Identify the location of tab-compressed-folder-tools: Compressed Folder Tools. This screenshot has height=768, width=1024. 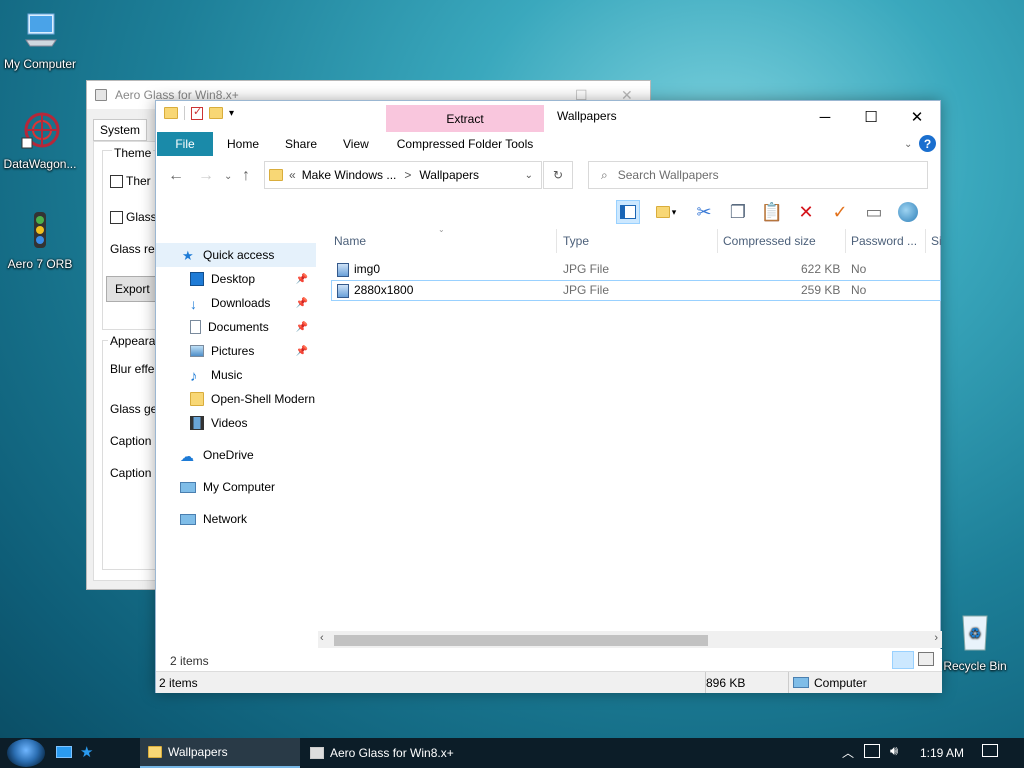
(465, 144).